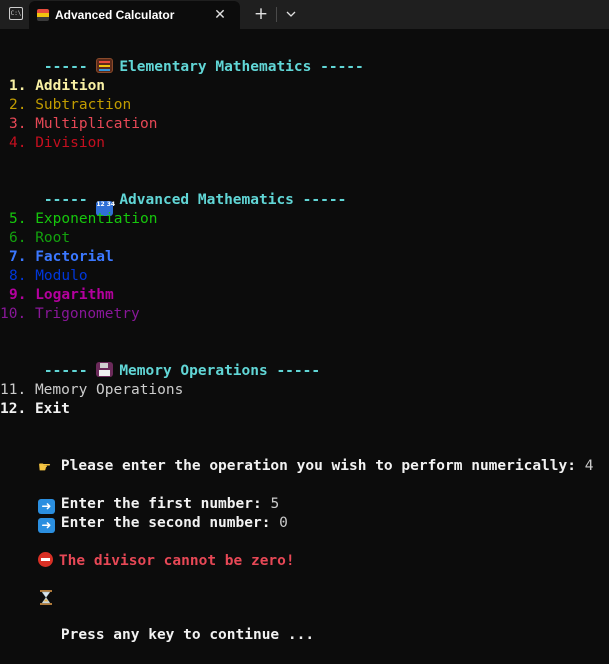 This screenshot has width=609, height=664. Describe the element at coordinates (43, 15) in the screenshot. I see `calculator-icon` at that location.